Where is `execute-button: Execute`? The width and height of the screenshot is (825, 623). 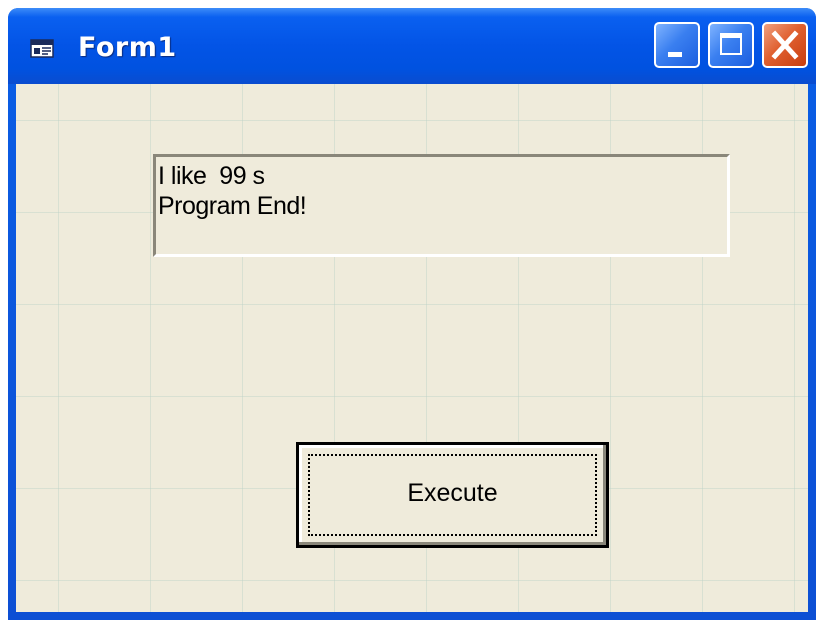
execute-button: Execute is located at coordinates (452, 495).